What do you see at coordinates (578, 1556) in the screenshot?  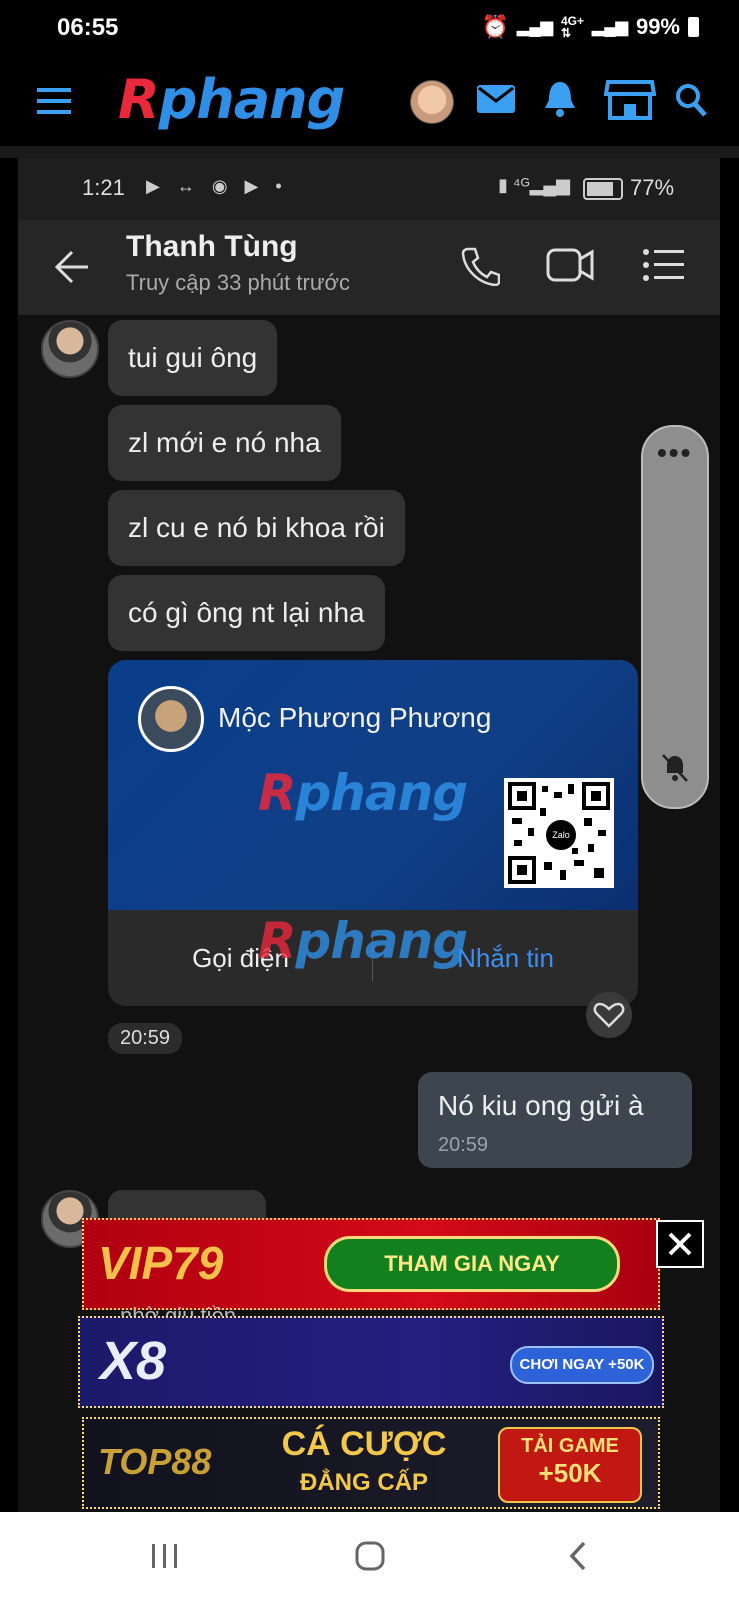 I see `nav-back-icon` at bounding box center [578, 1556].